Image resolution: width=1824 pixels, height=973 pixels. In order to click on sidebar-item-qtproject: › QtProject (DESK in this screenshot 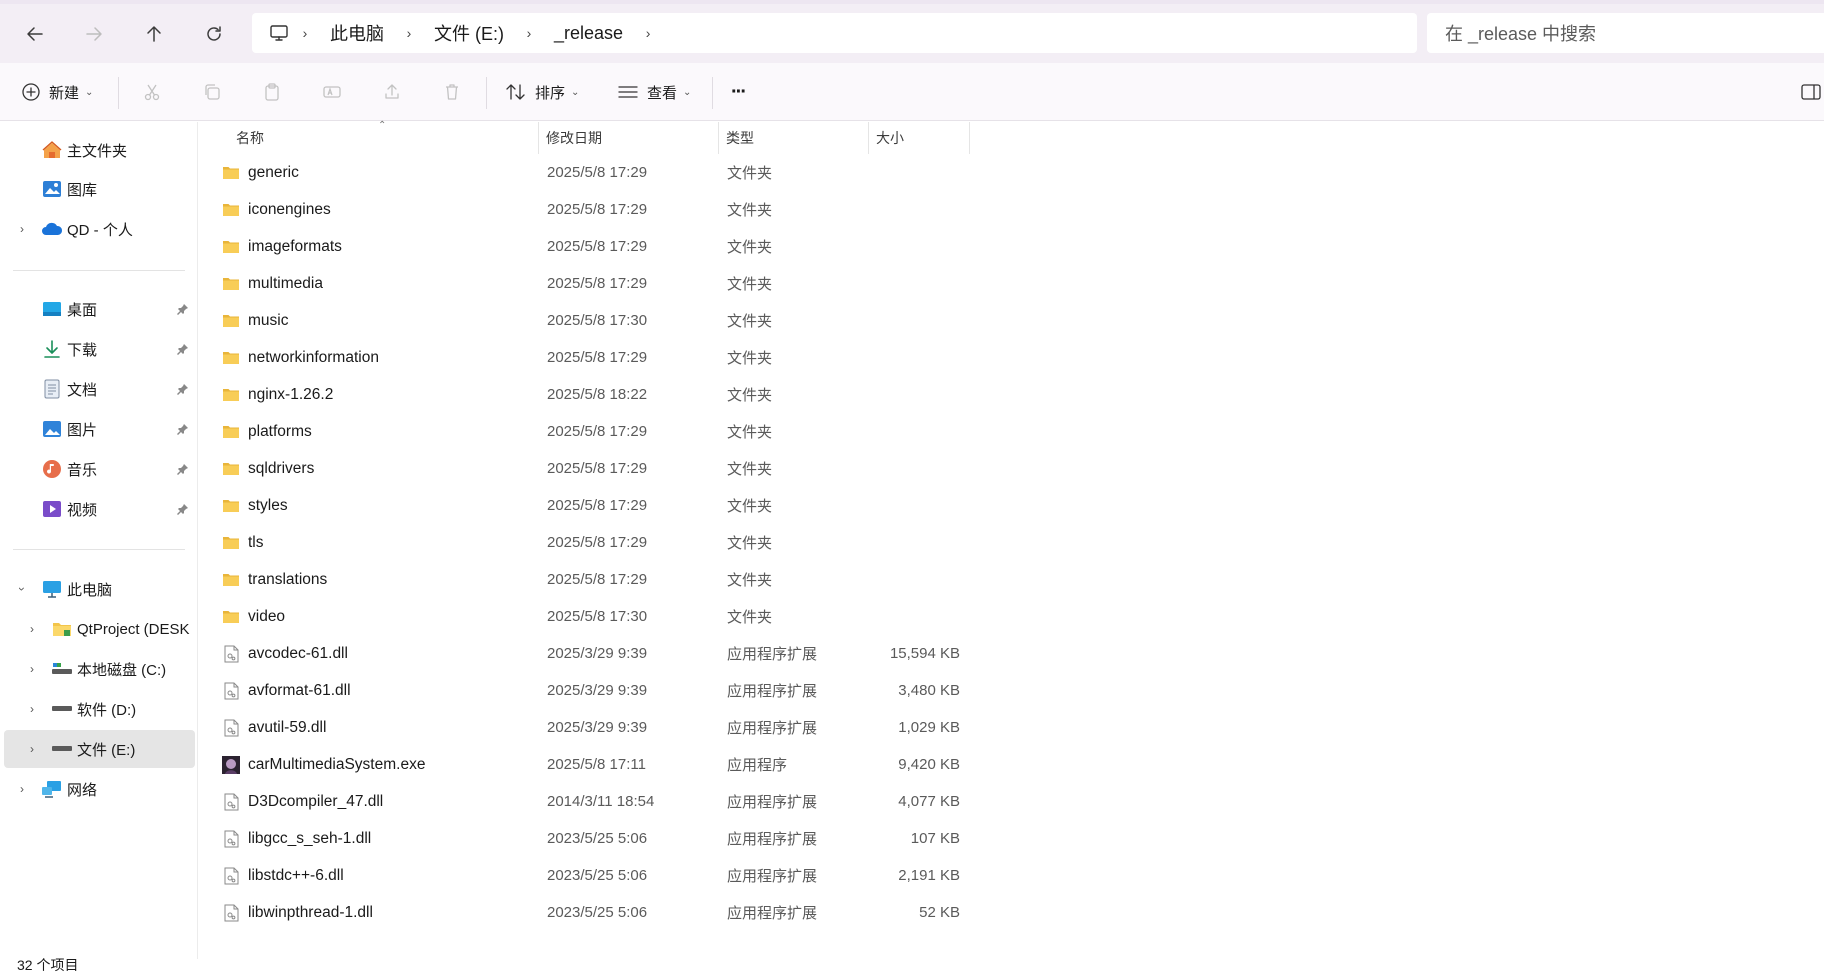, I will do `click(99, 629)`.